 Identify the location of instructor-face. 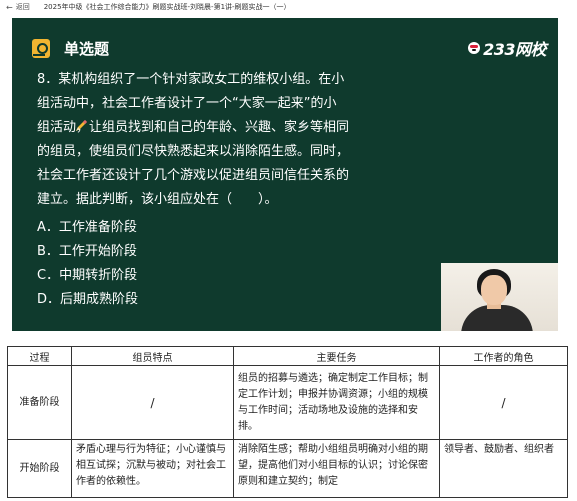
(494, 290).